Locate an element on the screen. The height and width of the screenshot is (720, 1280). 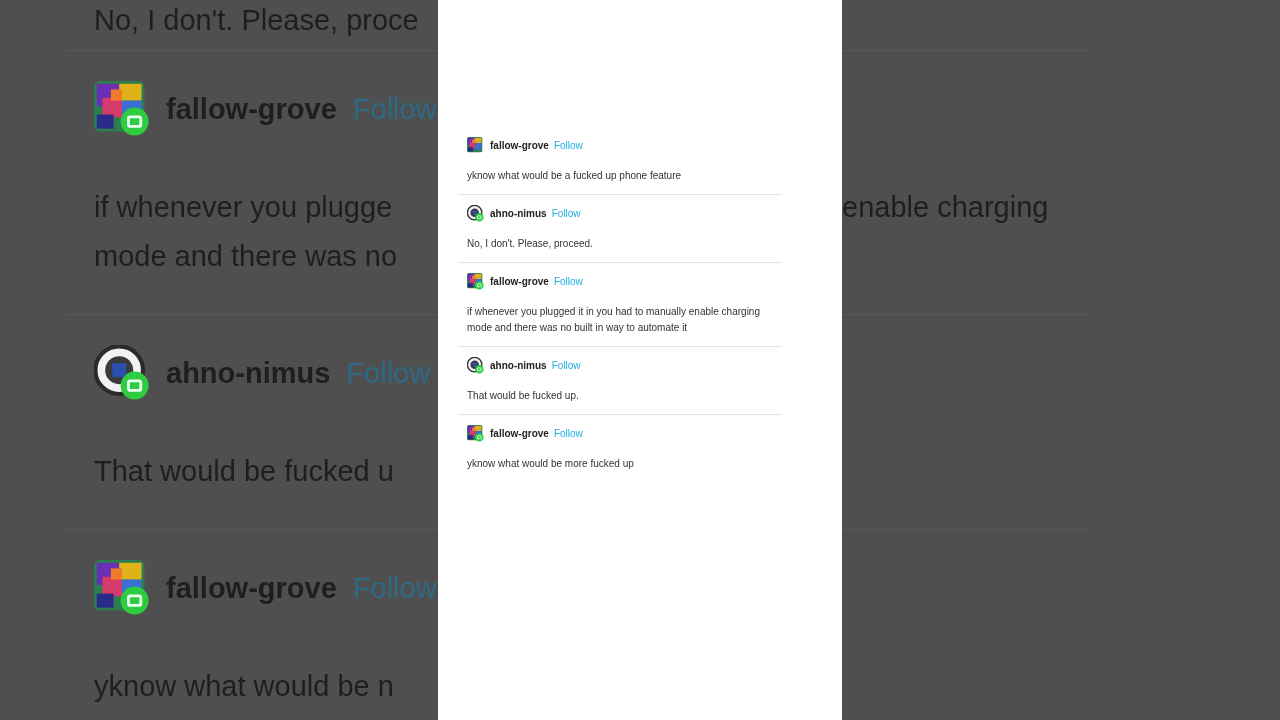
post-text: No, I don't. Please, proceed. is located at coordinates (530, 244).